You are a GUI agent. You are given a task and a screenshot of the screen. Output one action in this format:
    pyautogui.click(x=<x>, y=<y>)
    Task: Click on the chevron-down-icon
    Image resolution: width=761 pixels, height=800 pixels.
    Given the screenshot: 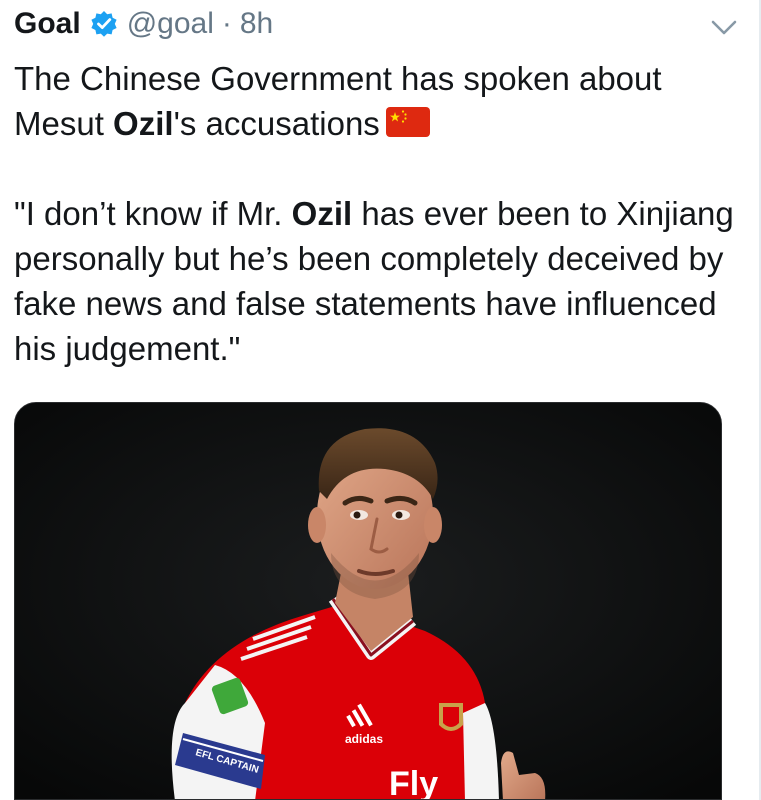 What is the action you would take?
    pyautogui.click(x=724, y=28)
    